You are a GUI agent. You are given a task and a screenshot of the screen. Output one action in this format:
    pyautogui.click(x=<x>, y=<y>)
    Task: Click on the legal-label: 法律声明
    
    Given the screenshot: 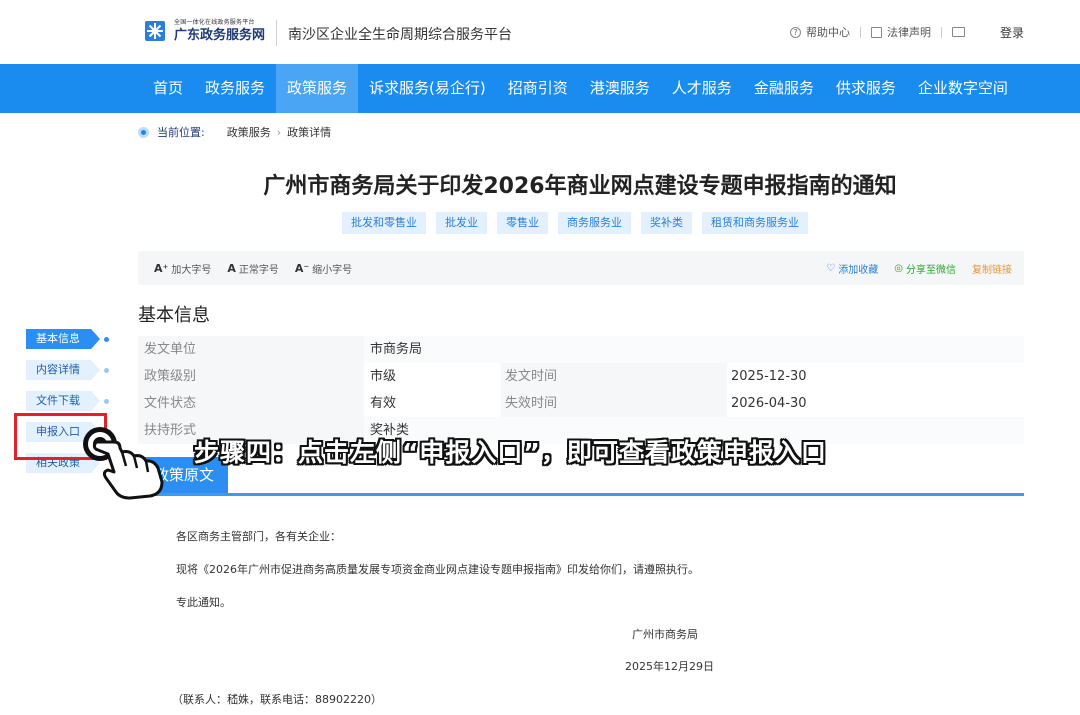 What is the action you would take?
    pyautogui.click(x=909, y=32)
    